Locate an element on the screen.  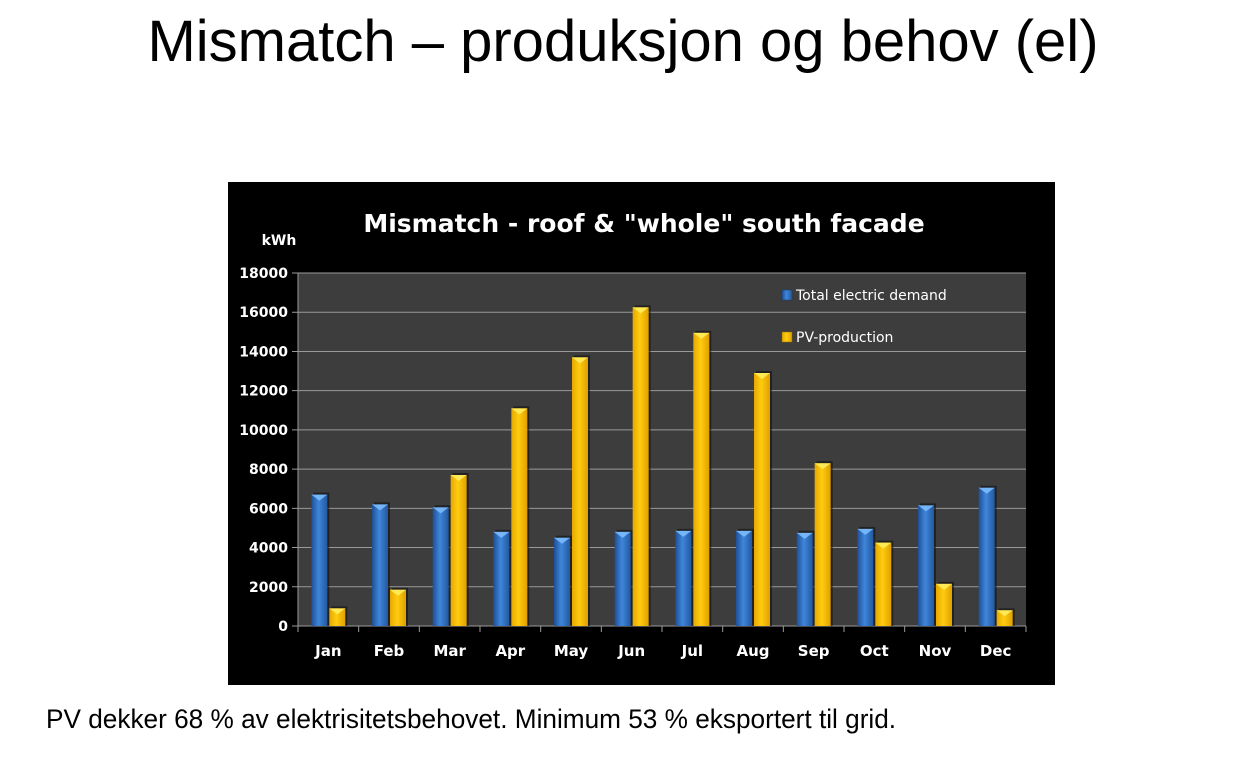
y-tick-label: 14000 is located at coordinates (263, 352).